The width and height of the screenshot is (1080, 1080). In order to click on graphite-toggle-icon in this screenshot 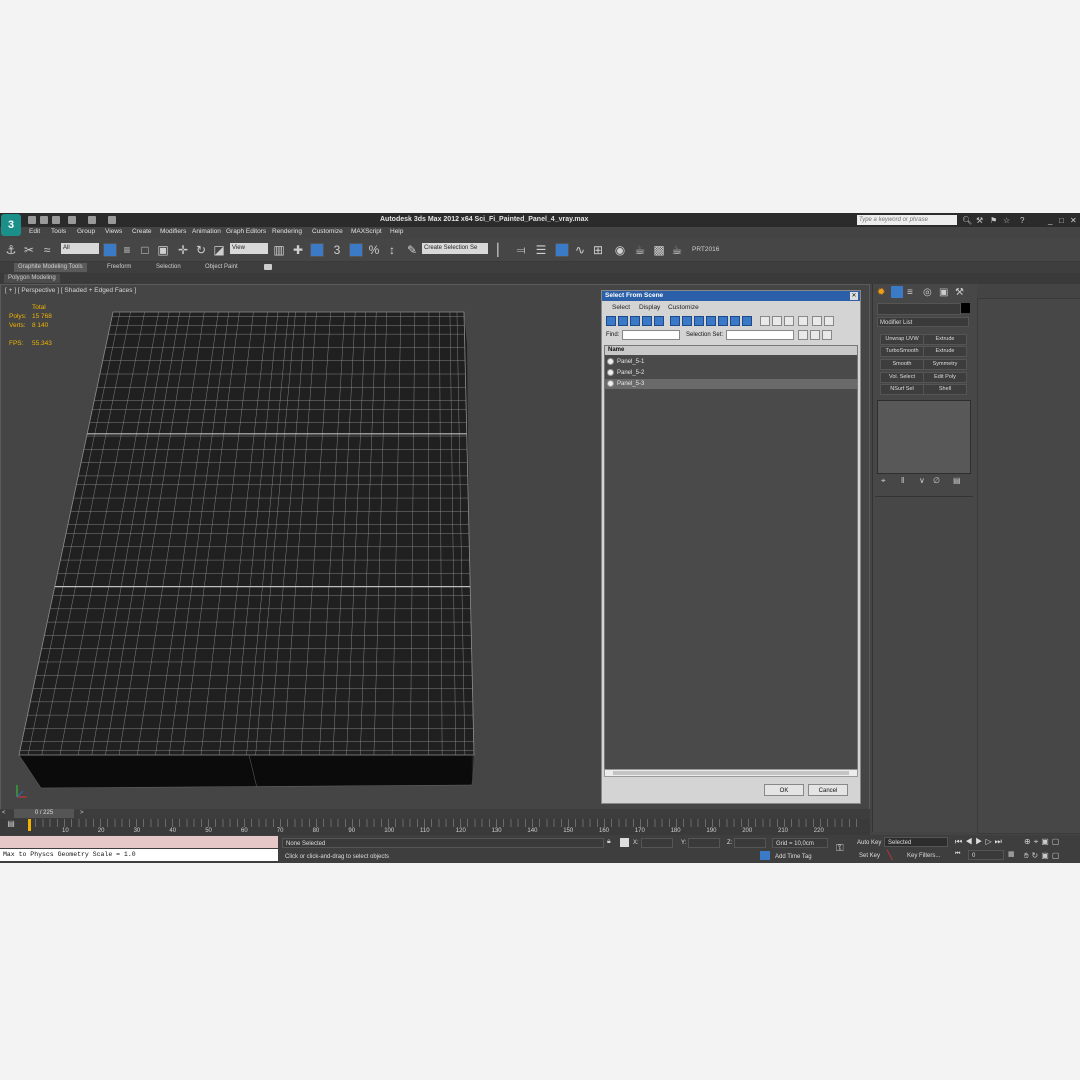, I will do `click(562, 250)`.